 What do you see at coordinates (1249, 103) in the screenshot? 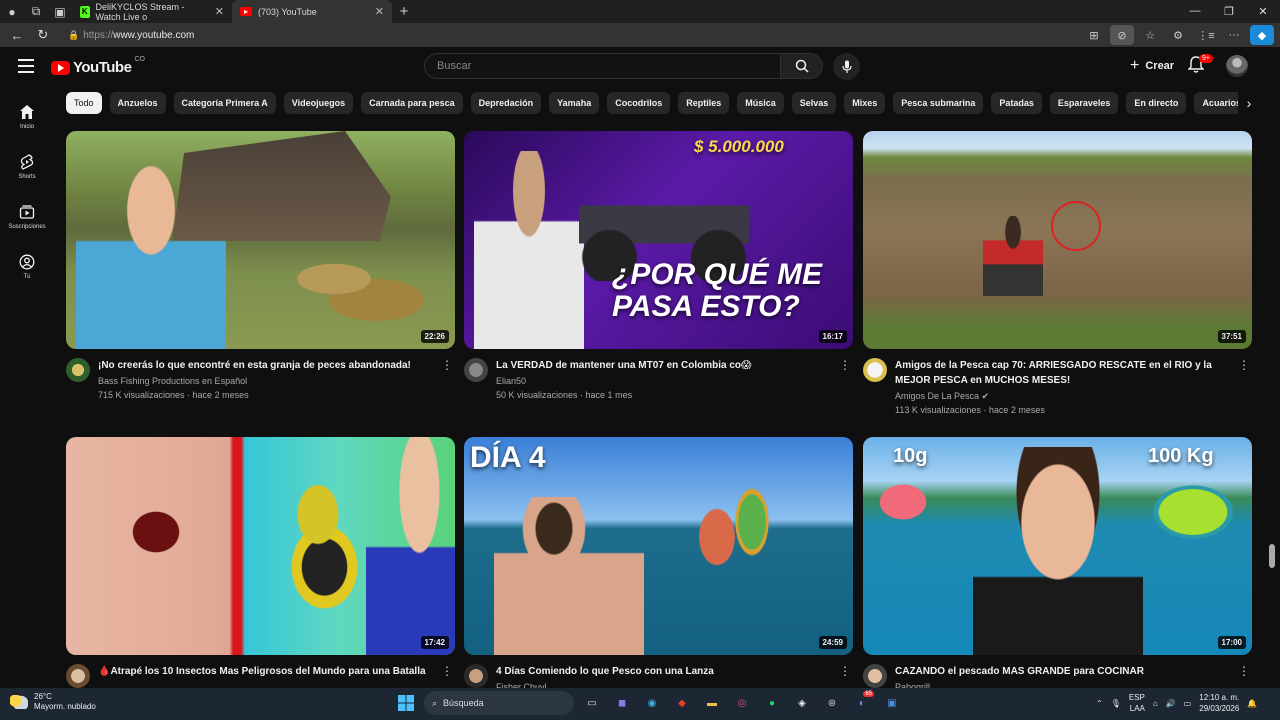
I see `chips-next-icon: ›` at bounding box center [1249, 103].